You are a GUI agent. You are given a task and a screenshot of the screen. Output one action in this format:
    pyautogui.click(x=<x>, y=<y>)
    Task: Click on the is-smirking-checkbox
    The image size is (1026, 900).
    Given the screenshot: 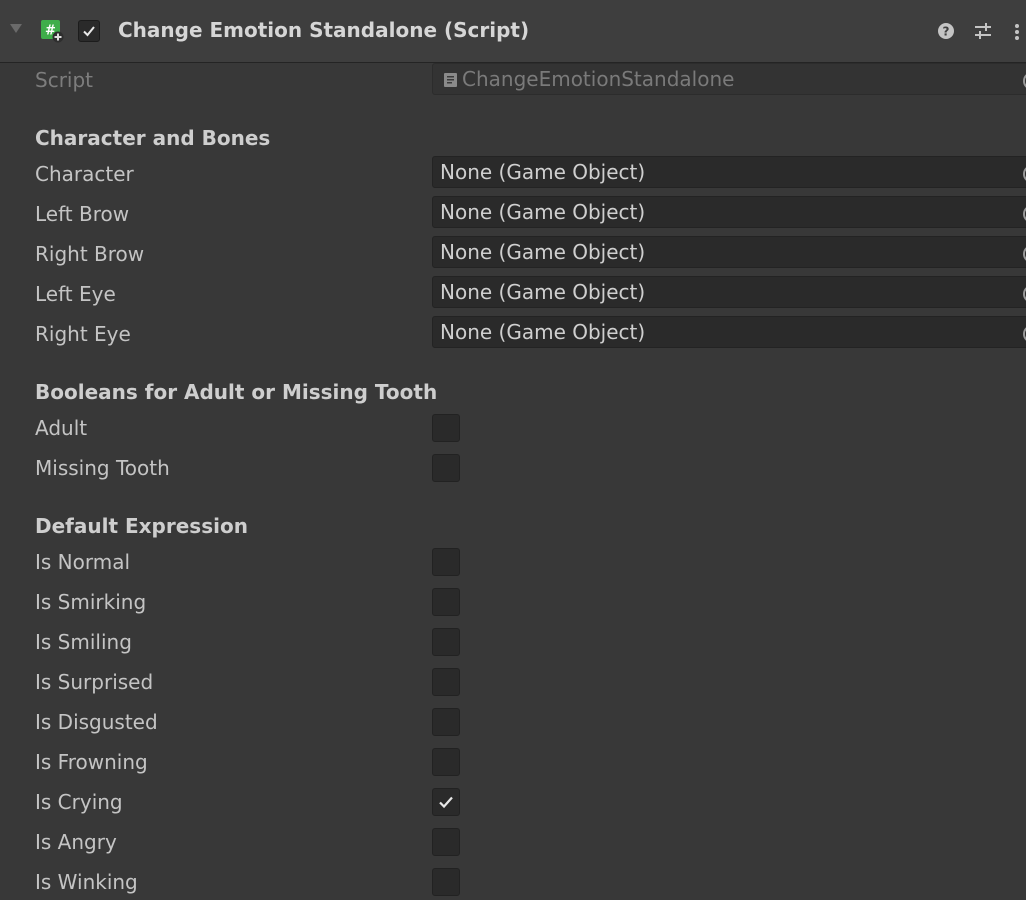 What is the action you would take?
    pyautogui.click(x=446, y=602)
    